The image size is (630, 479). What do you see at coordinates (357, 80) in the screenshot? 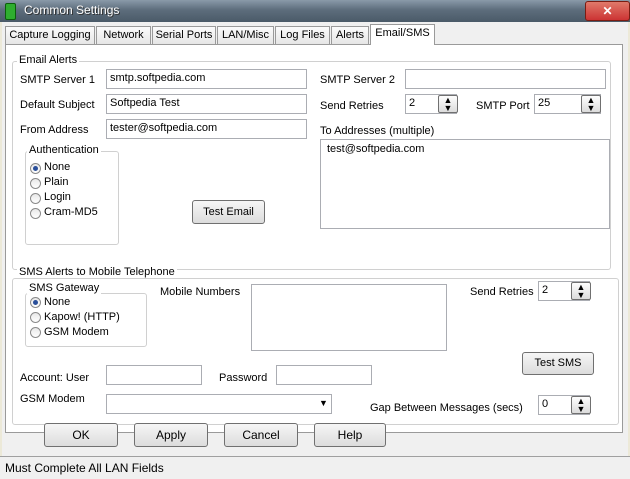
I see `smtp-server2-label: SMTP Server 2` at bounding box center [357, 80].